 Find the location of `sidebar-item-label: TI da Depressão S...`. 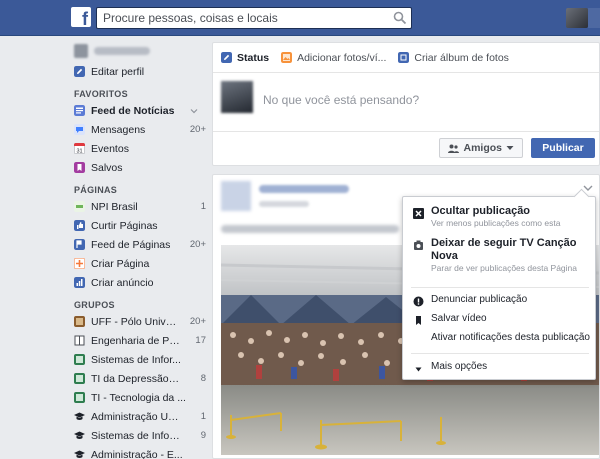

sidebar-item-label: TI da Depressão S... is located at coordinates (135, 378).